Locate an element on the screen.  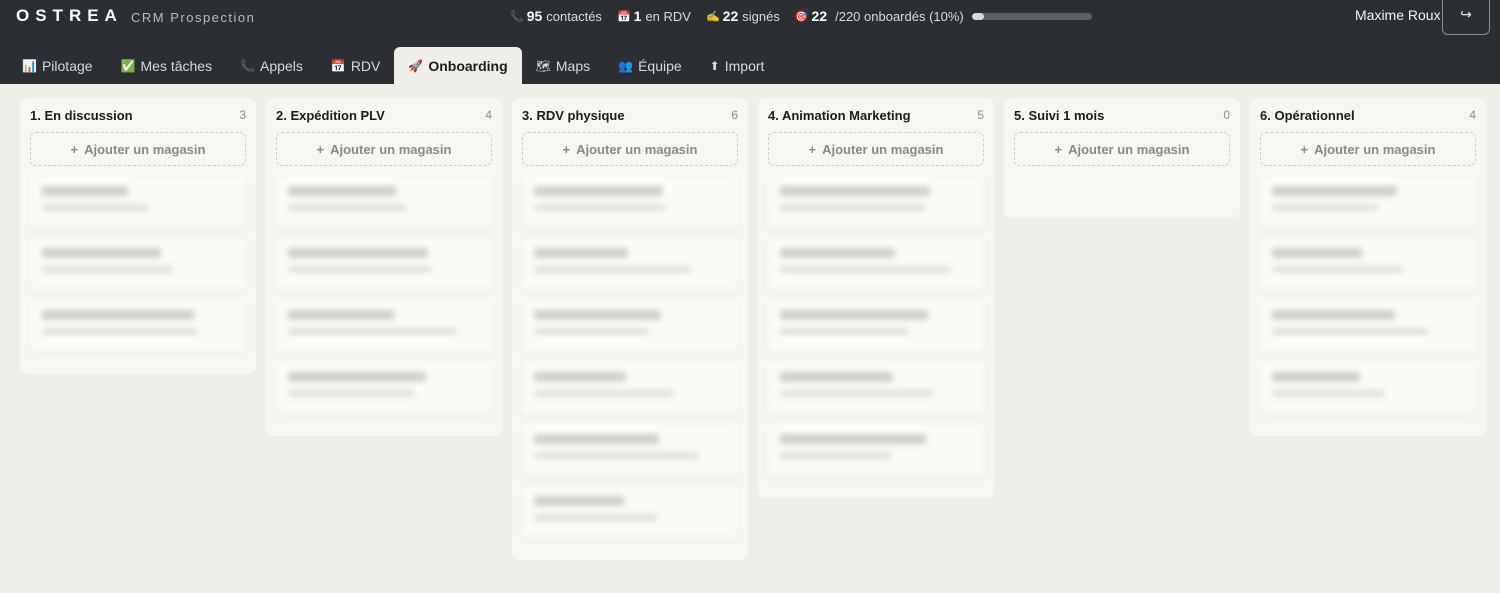
people-icon: 👥 is located at coordinates (626, 65).